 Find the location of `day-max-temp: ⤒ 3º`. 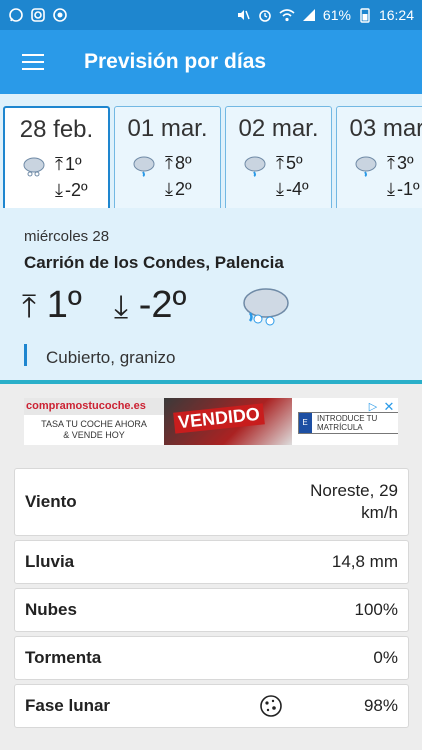

day-max-temp: ⤒ 3º is located at coordinates (400, 163).